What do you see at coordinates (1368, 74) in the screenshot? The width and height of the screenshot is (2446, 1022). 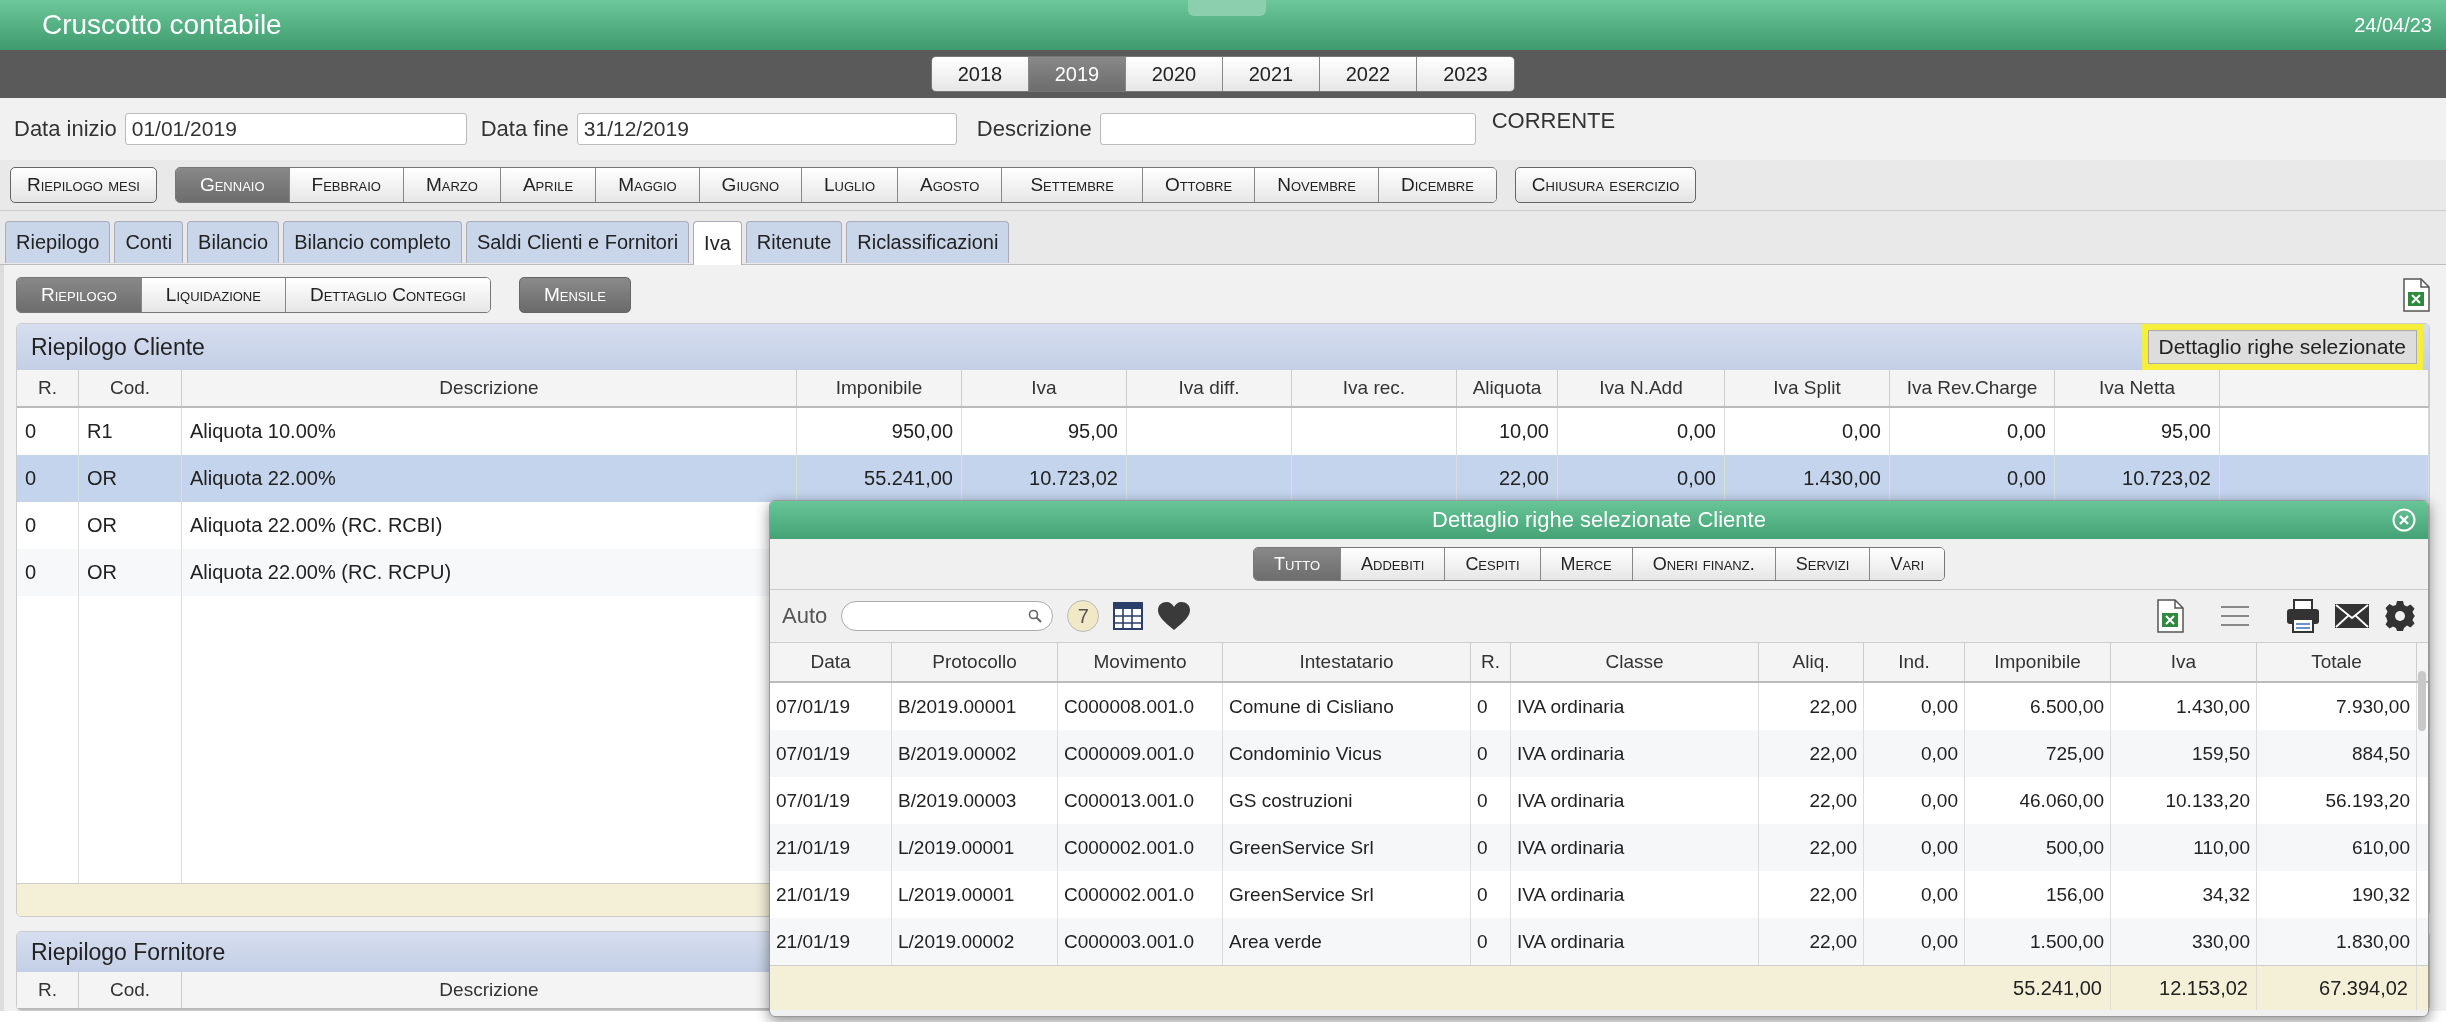 I see `year-tab: 2022` at bounding box center [1368, 74].